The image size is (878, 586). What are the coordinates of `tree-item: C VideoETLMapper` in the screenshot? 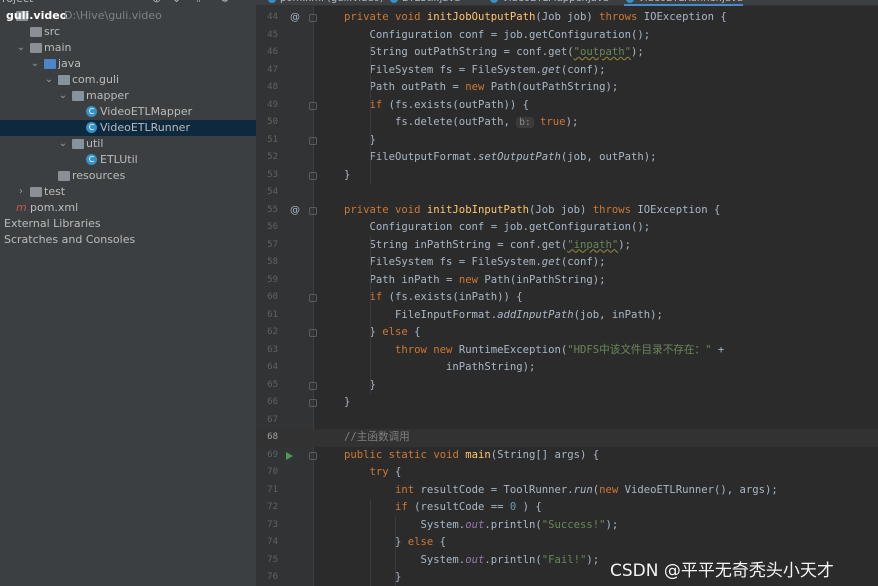 It's located at (128, 112).